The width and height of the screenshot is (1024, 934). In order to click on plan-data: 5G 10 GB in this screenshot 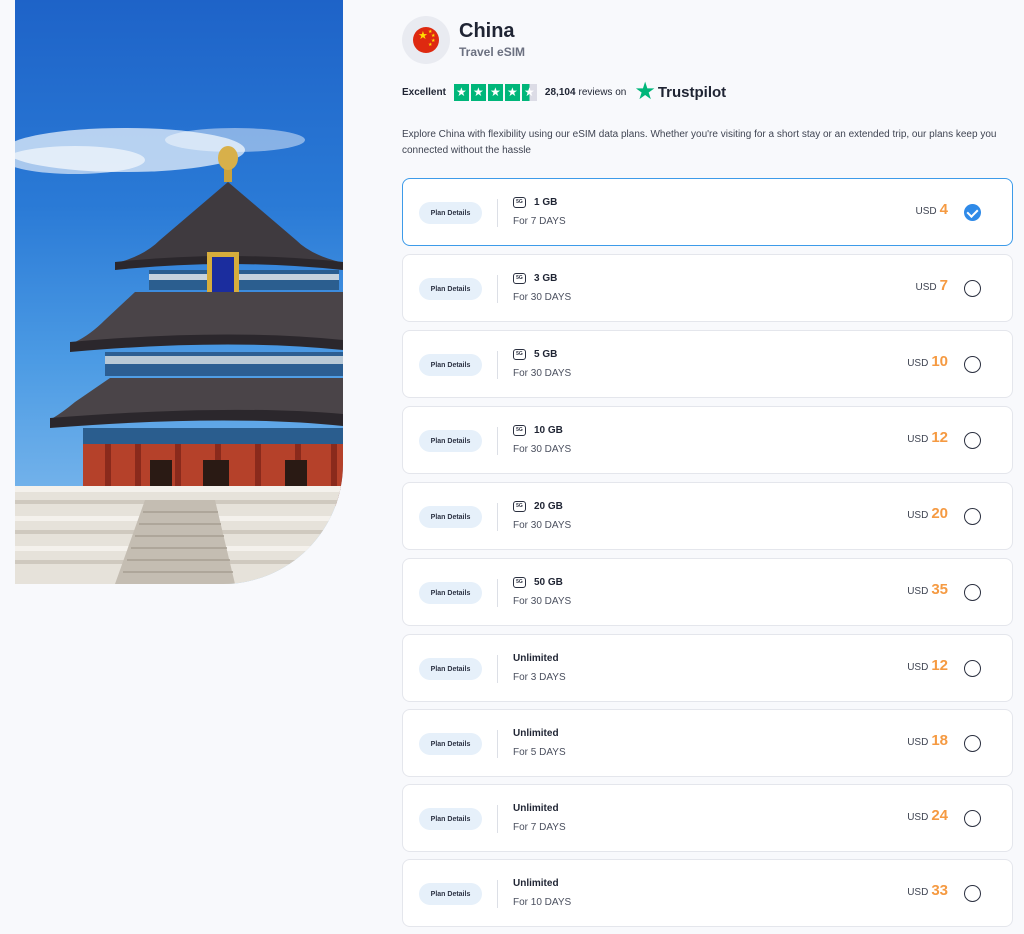, I will do `click(538, 430)`.